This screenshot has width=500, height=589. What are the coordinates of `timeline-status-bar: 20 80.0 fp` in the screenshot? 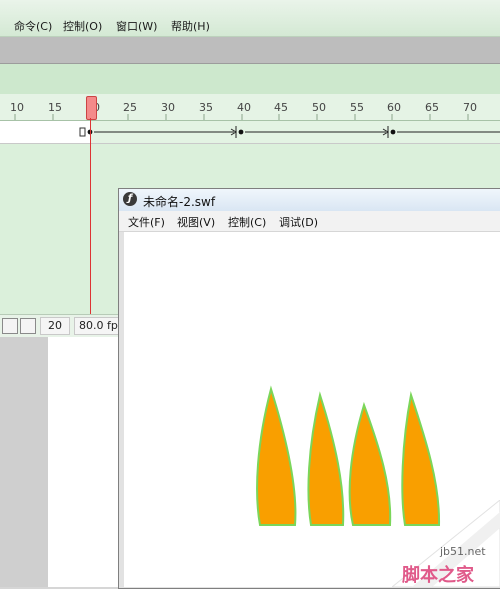 It's located at (63, 325).